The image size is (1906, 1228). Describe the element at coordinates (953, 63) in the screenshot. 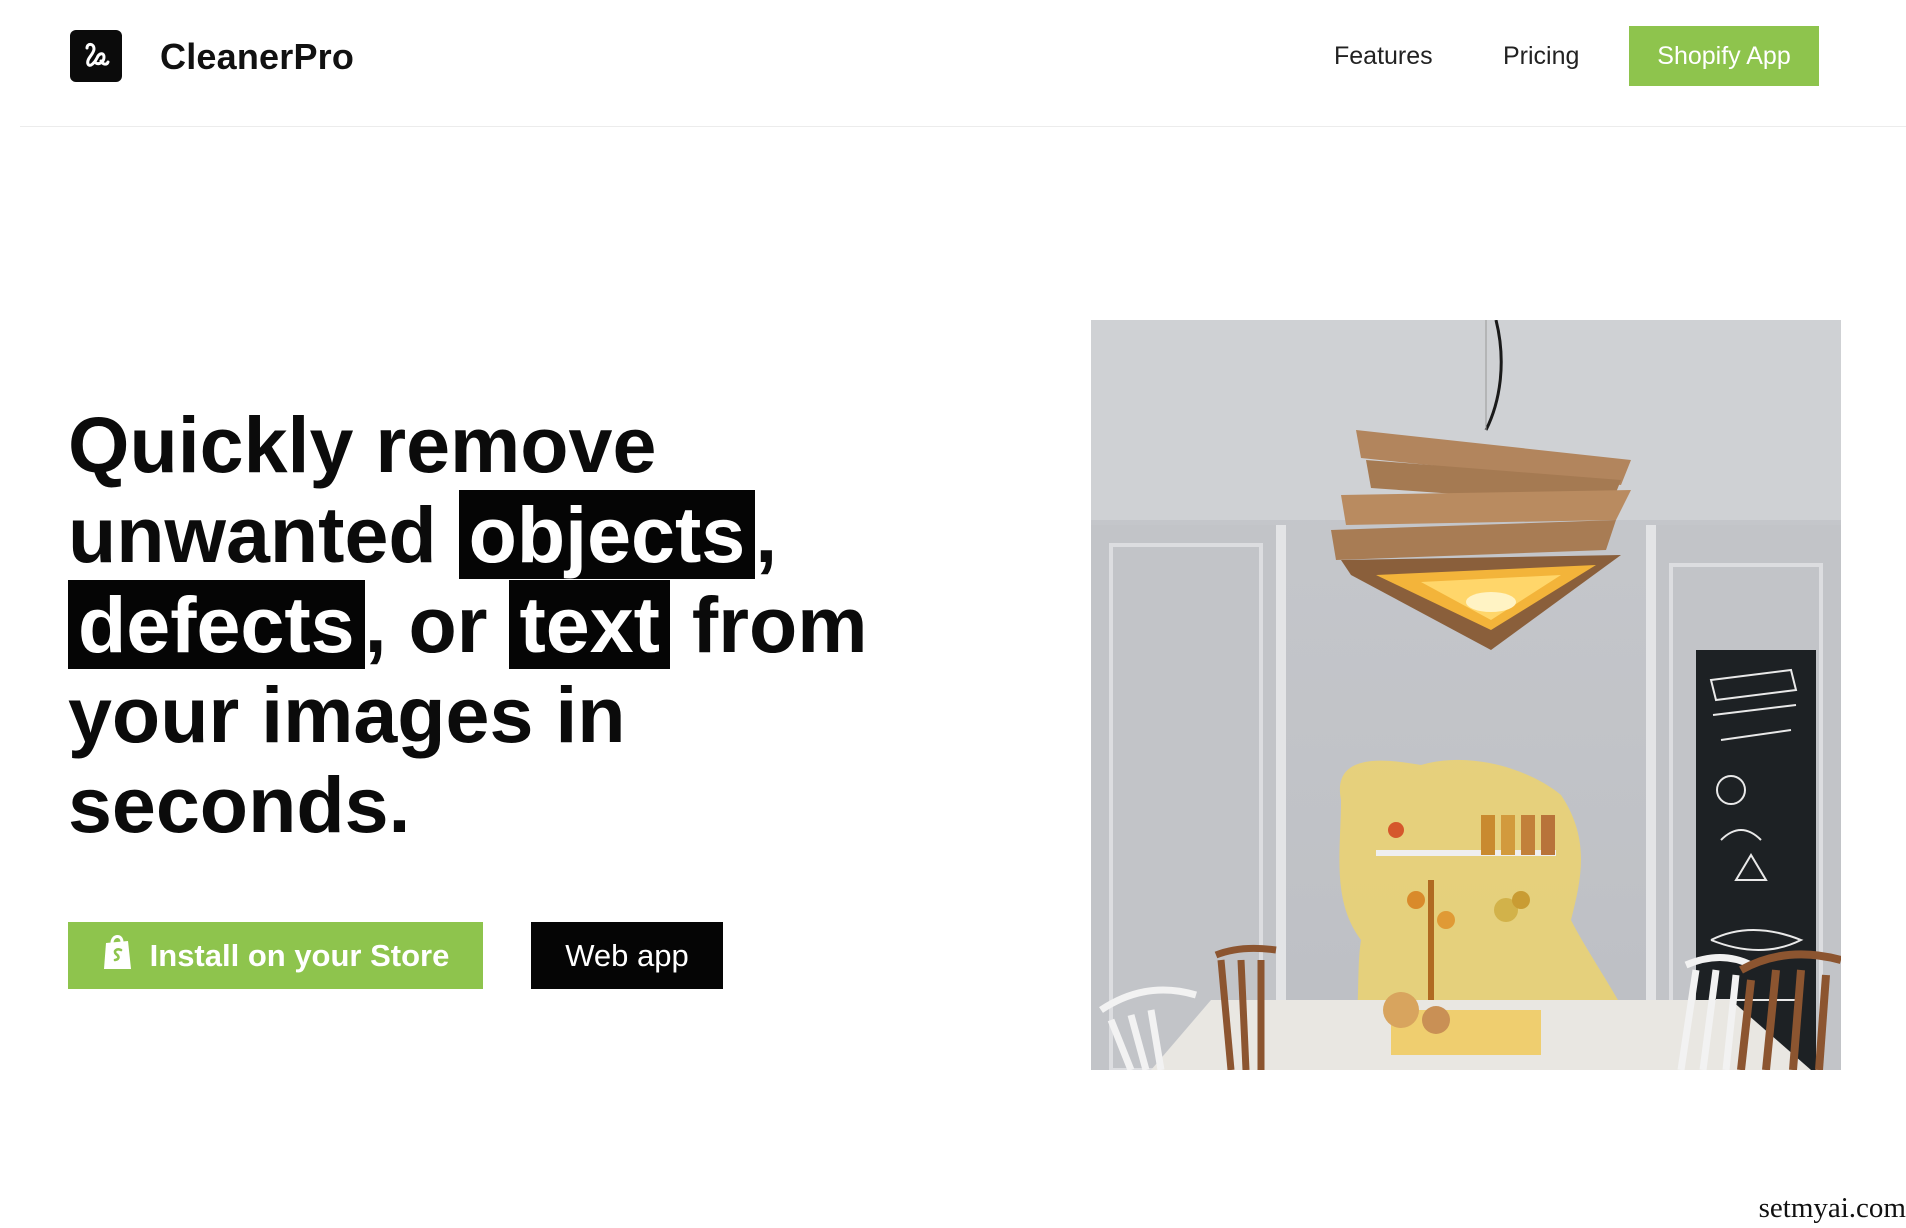

I see `site-header: CleanerPro Features Pricing Shopify App` at that location.